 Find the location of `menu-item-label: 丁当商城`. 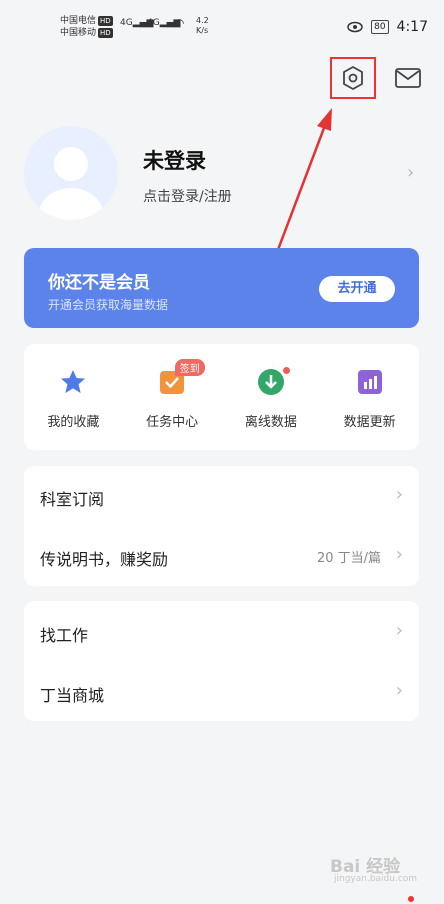

menu-item-label: 丁当商城 is located at coordinates (72, 695).